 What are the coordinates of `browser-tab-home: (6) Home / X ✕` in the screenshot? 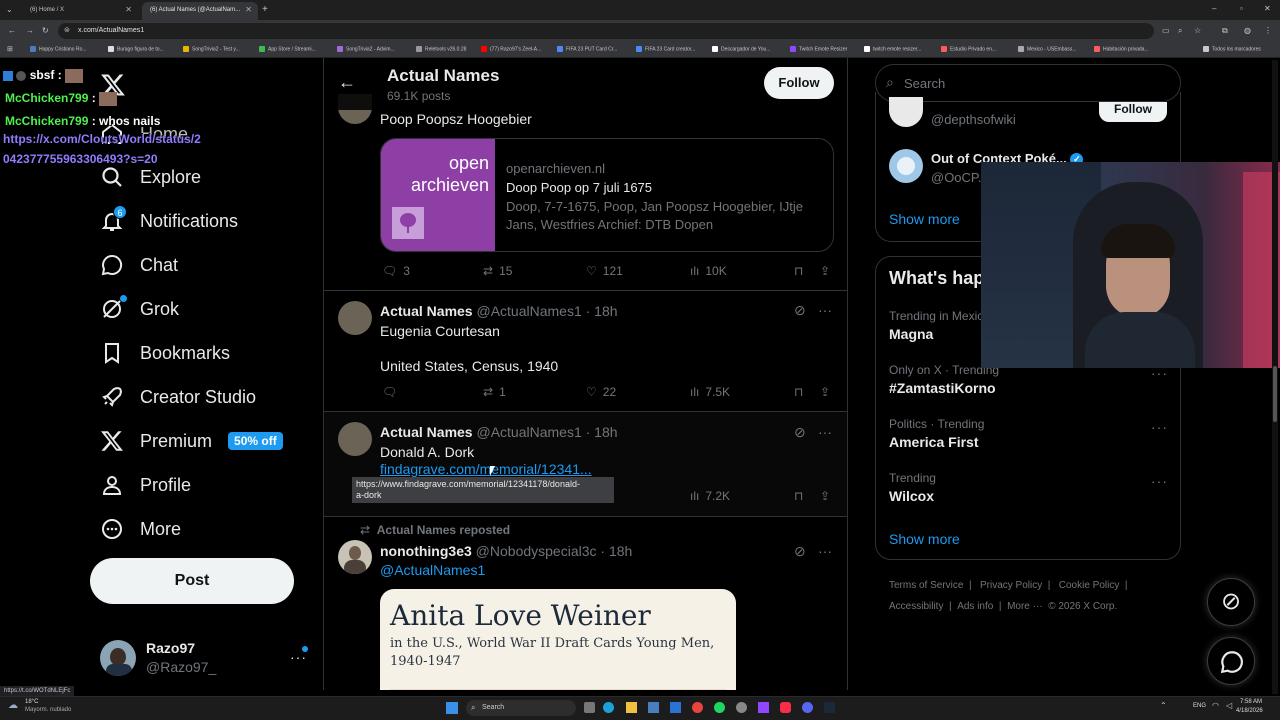 It's located at (81, 11).